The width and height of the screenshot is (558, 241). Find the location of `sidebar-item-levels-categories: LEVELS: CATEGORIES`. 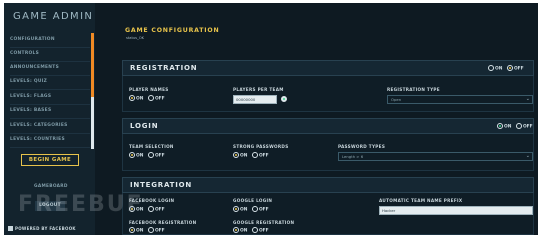

sidebar-item-levels-categories: LEVELS: CATEGORIES is located at coordinates (50, 127).